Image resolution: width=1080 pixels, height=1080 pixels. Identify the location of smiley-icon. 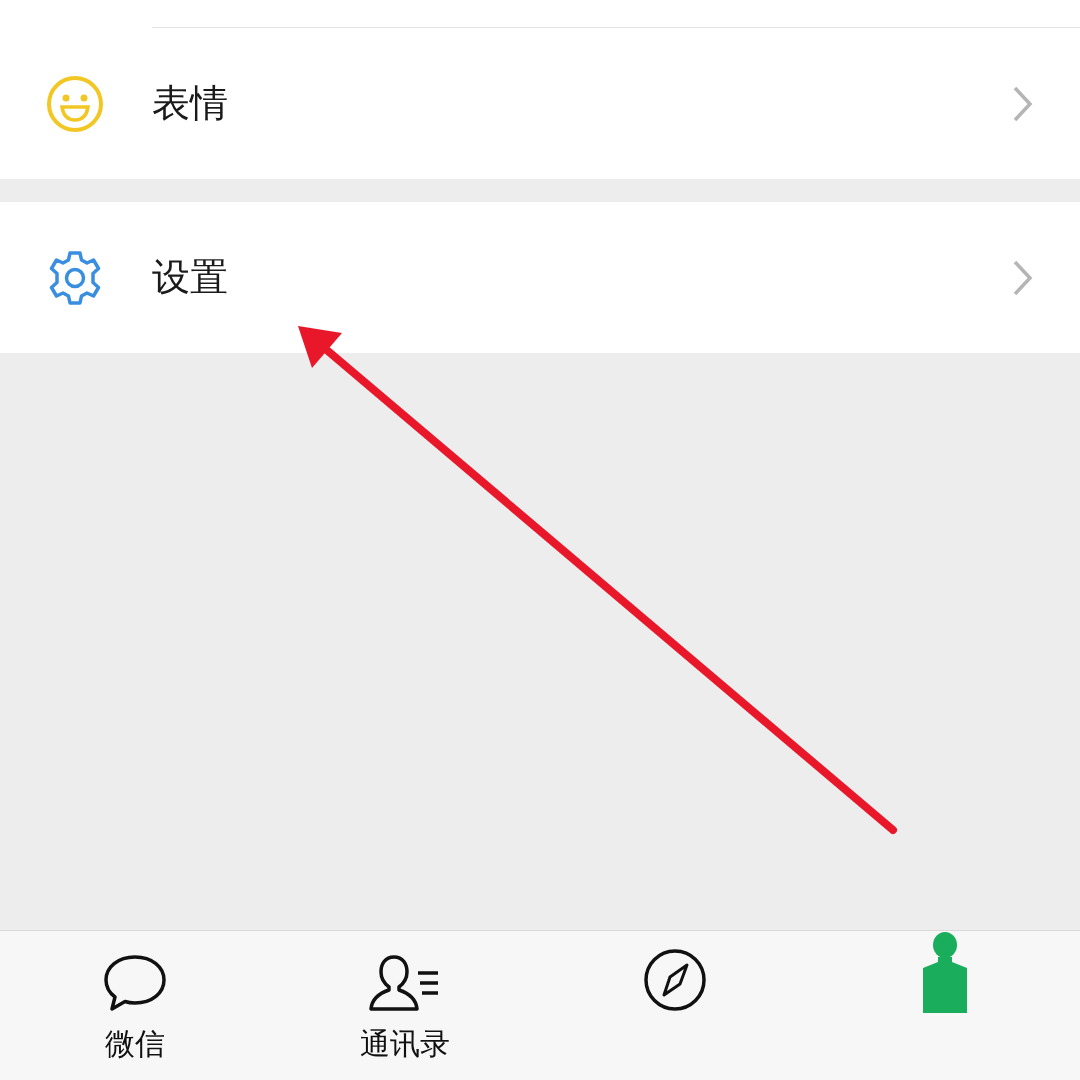
(75, 103).